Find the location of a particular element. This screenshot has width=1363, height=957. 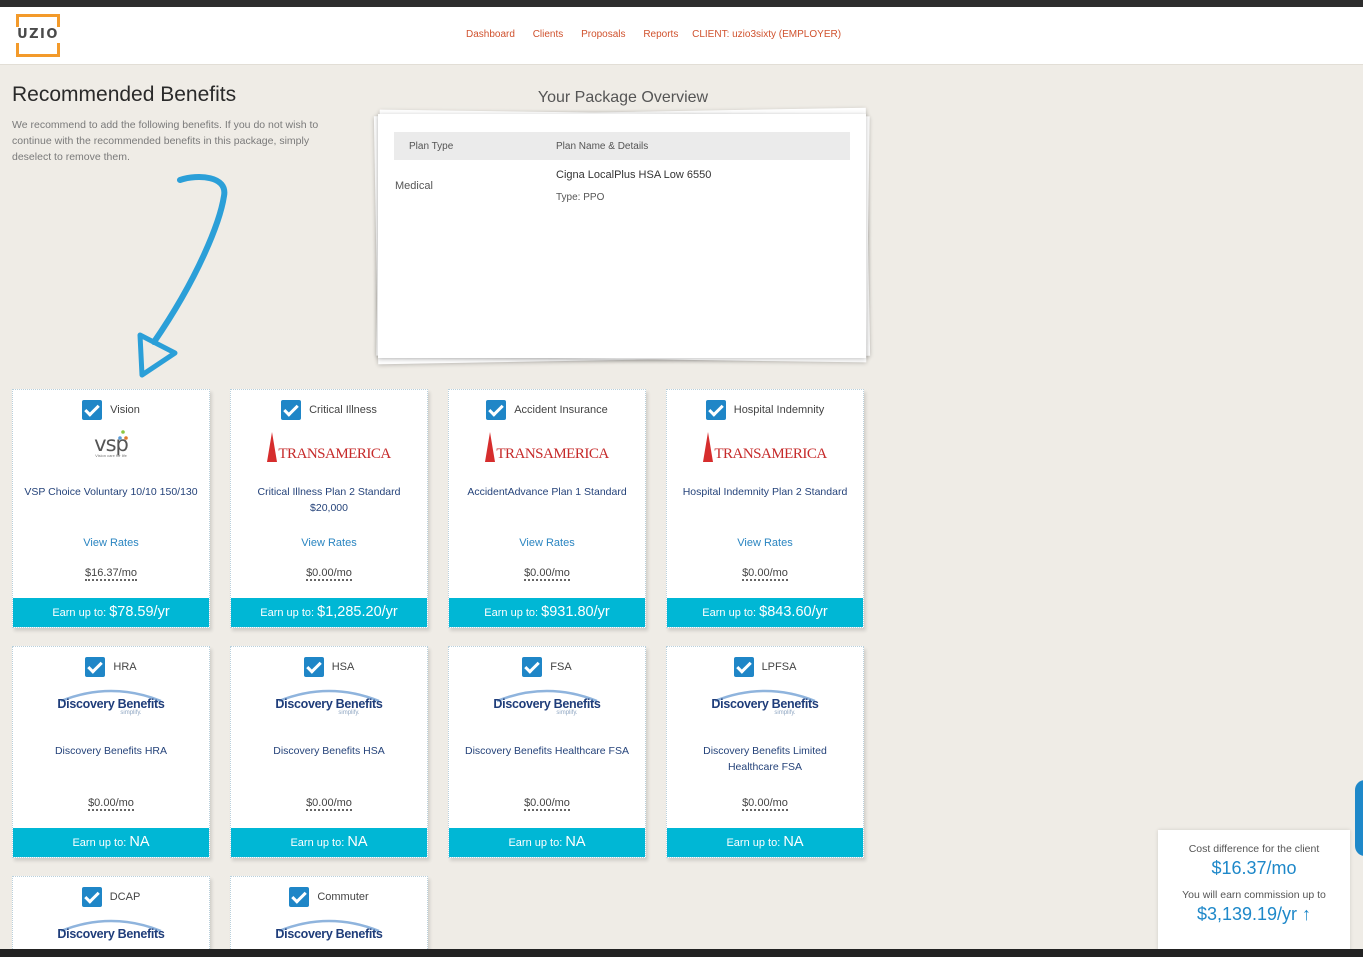

overview-title: Your Package Overview is located at coordinates (623, 97).